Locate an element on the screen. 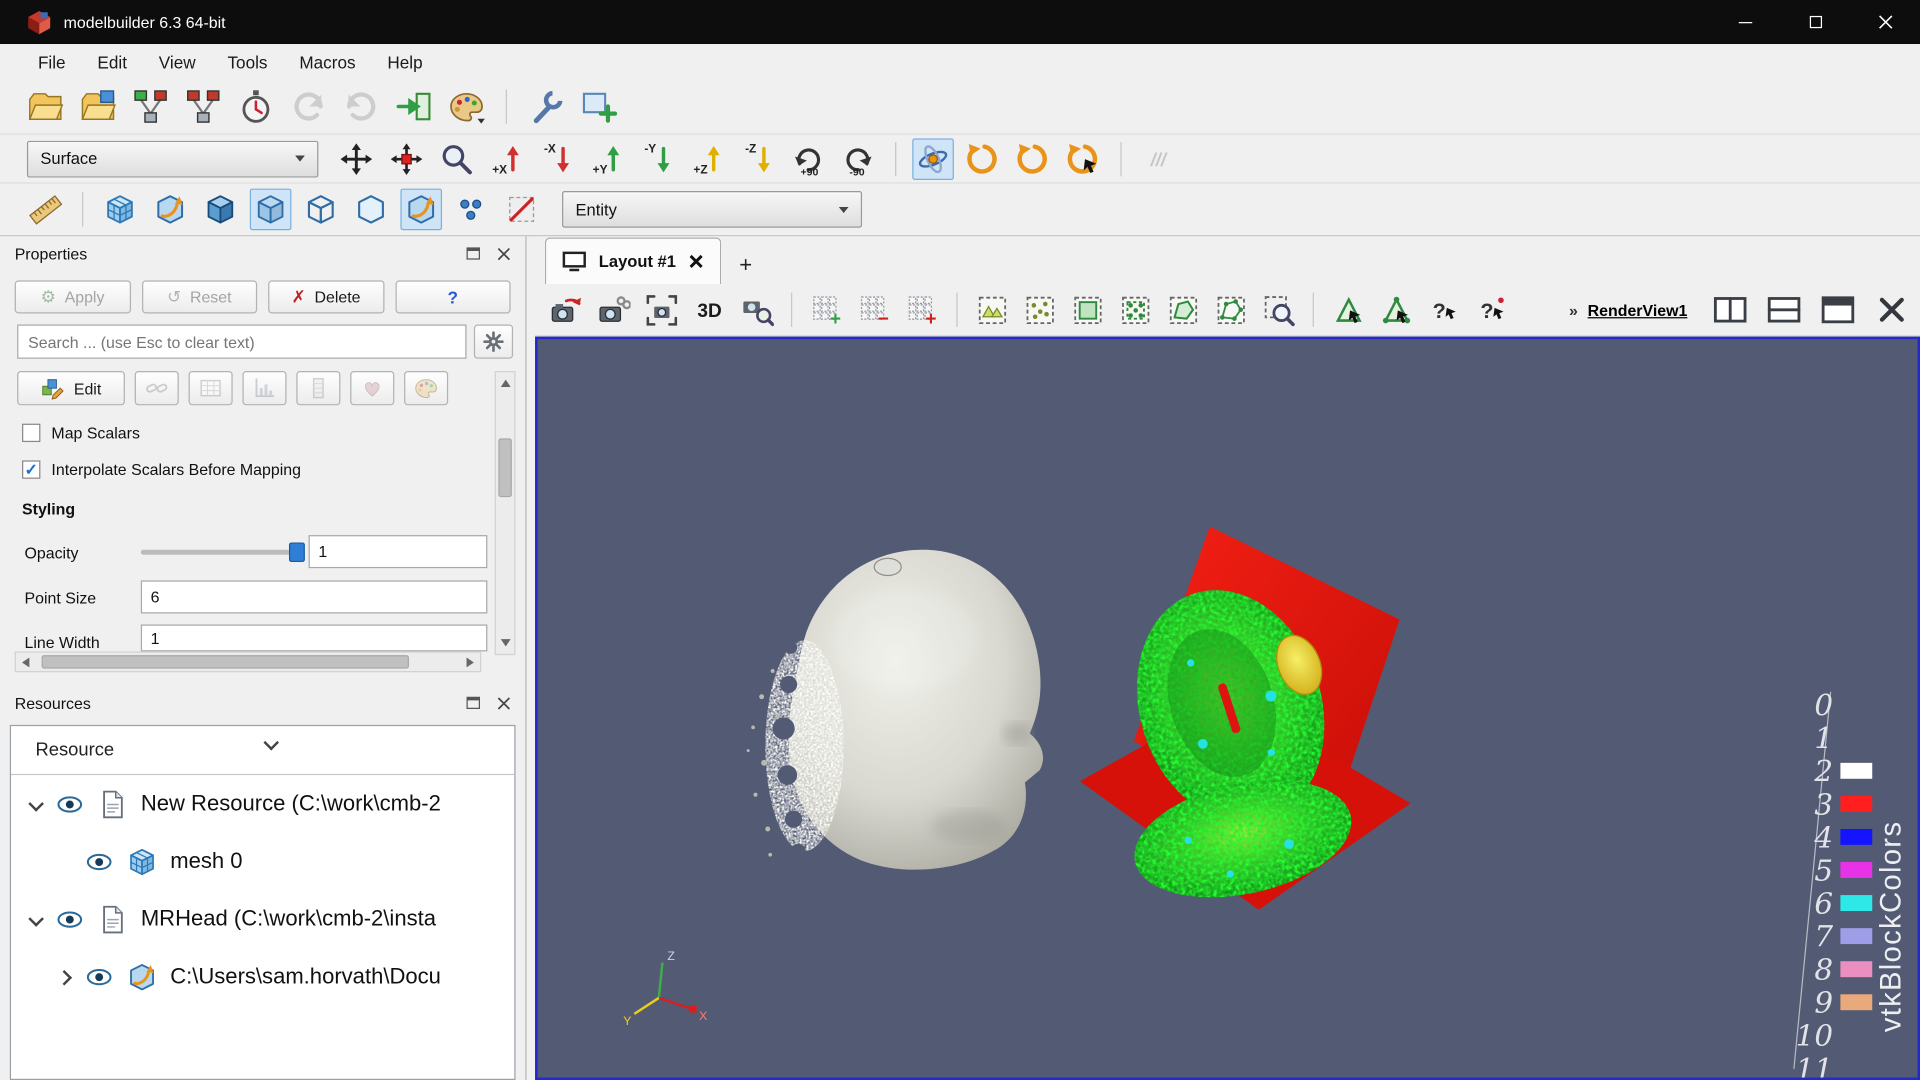 The height and width of the screenshot is (1080, 1920). camera-reset-icon is located at coordinates (566, 310).